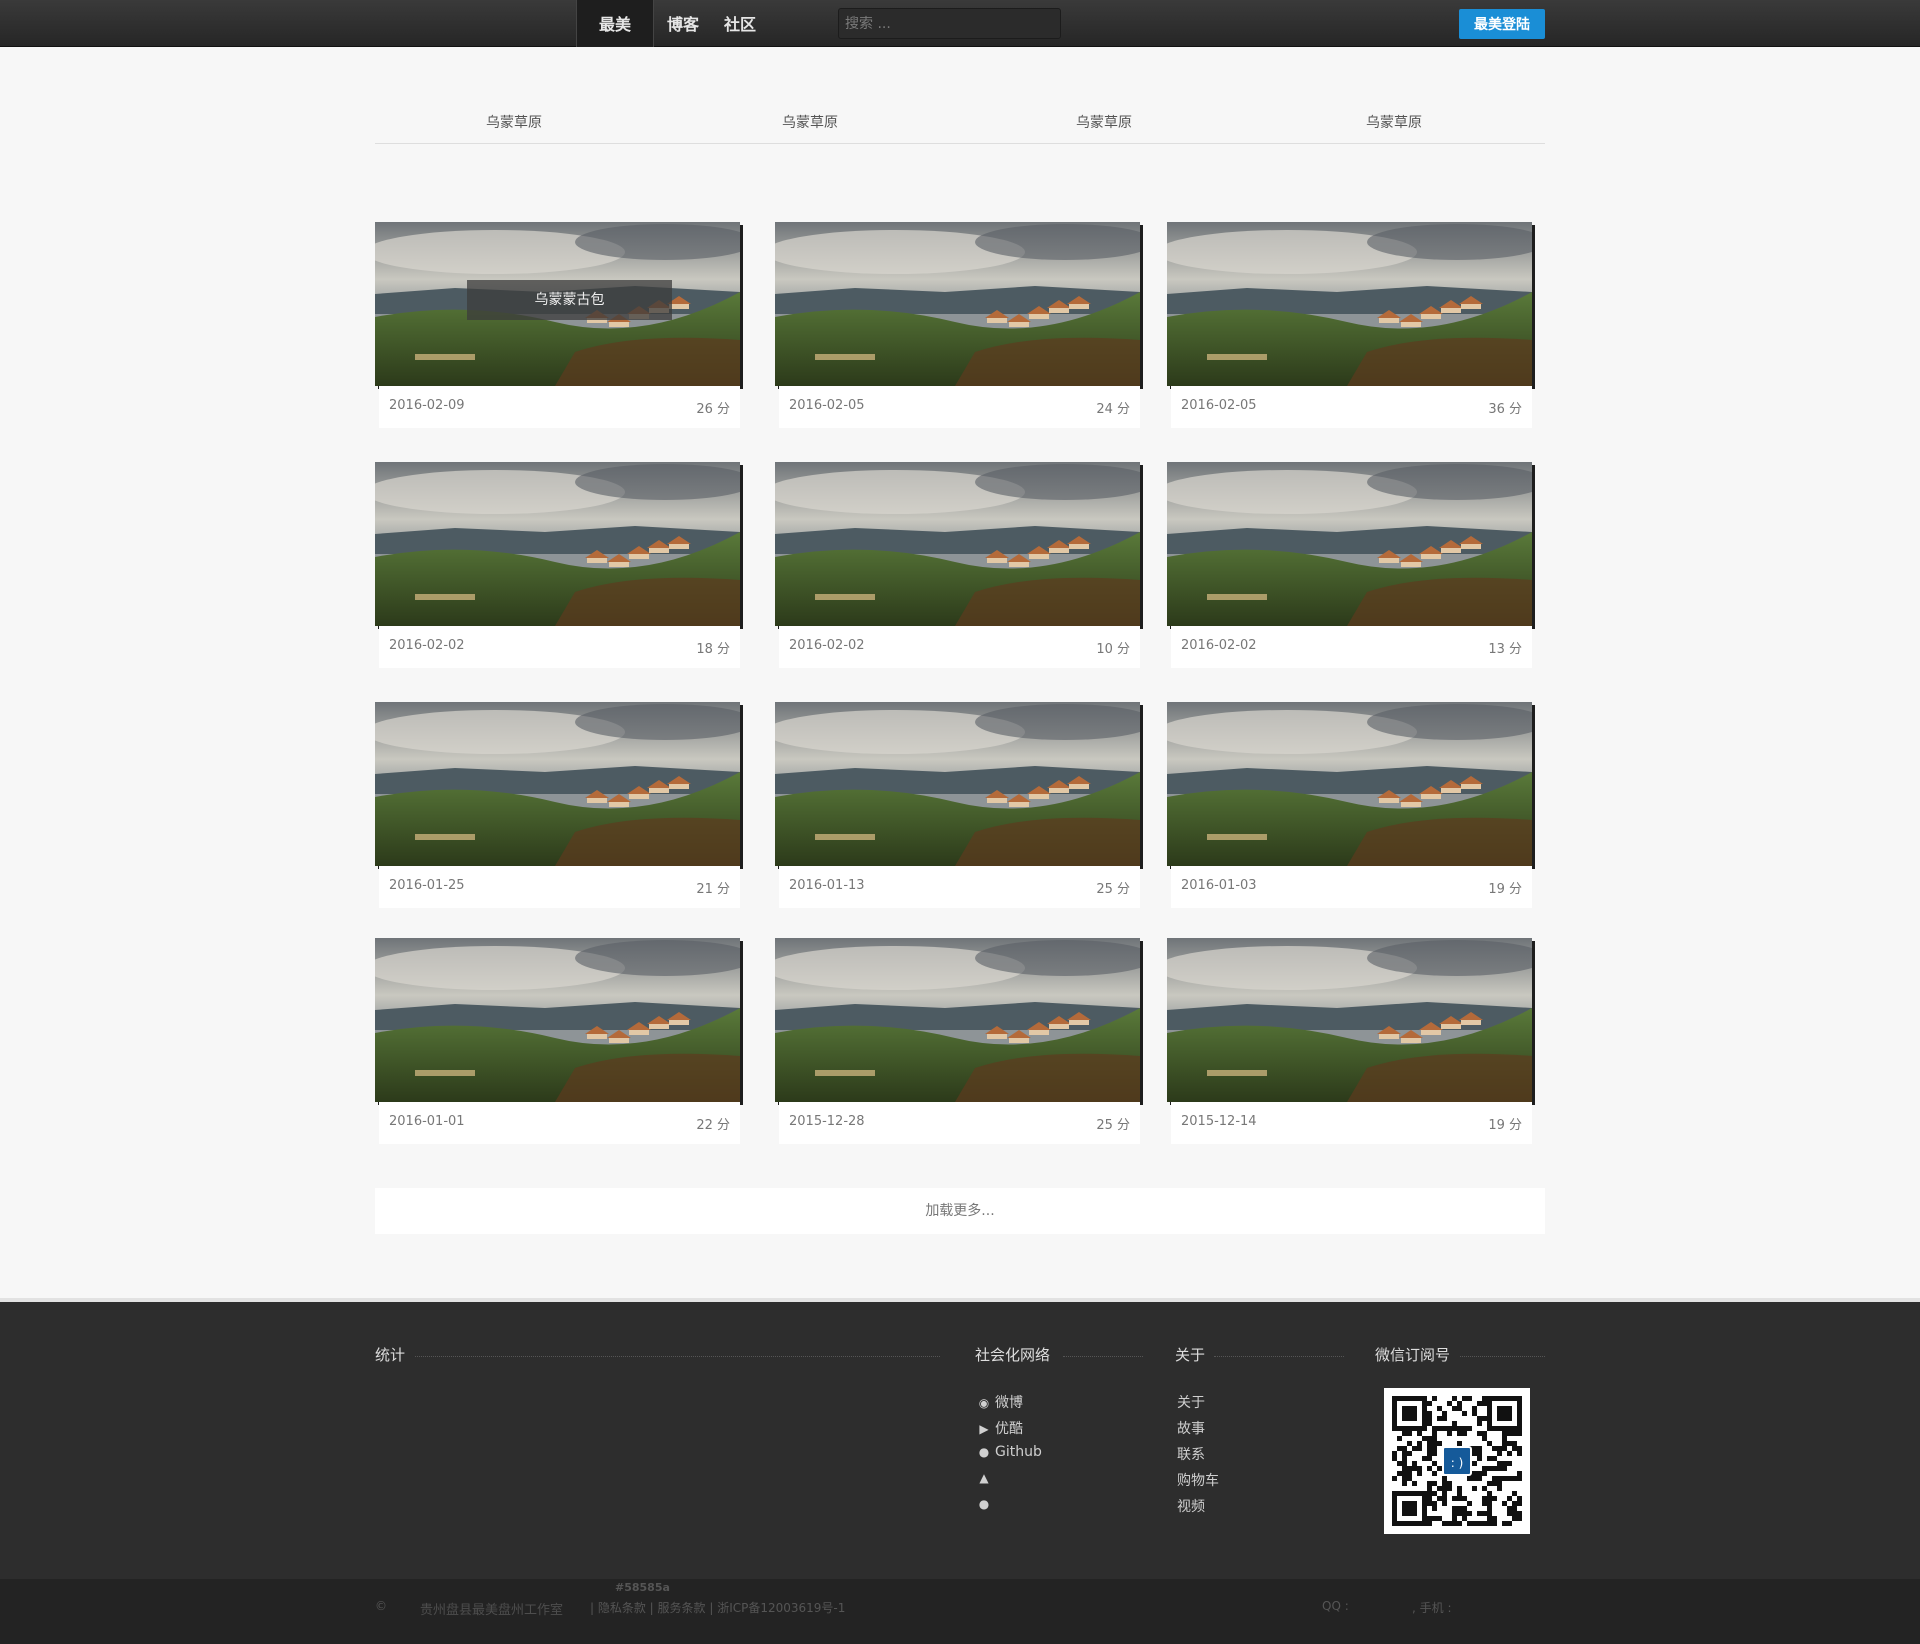  I want to click on contact-link: 联系, so click(1191, 1454).